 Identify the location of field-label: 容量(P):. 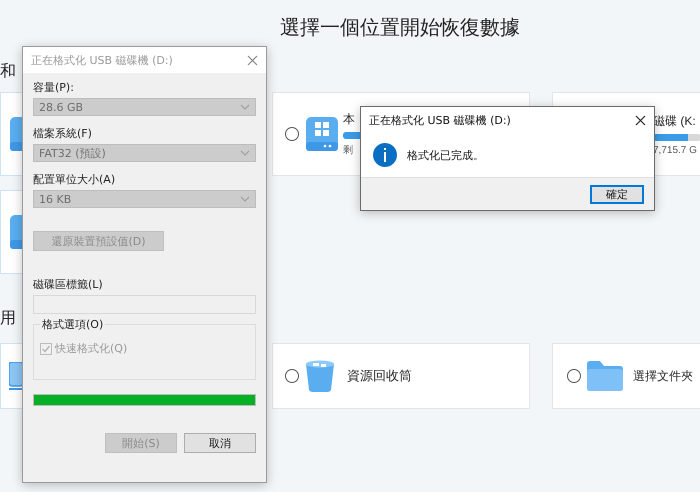
(54, 88).